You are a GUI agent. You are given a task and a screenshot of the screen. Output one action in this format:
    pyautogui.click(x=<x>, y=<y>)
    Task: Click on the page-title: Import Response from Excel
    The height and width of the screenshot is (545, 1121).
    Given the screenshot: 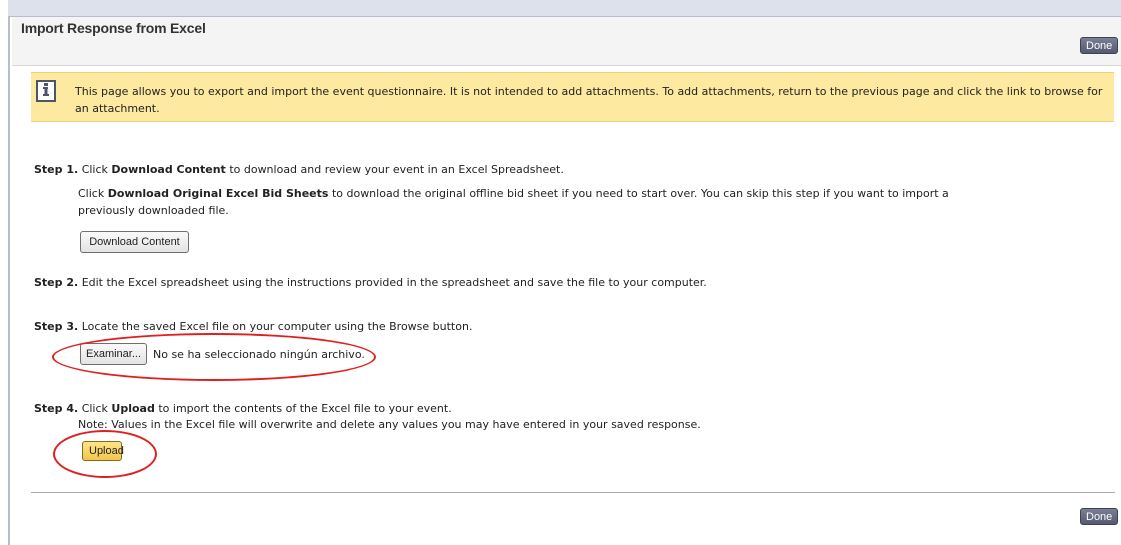 What is the action you would take?
    pyautogui.click(x=113, y=28)
    